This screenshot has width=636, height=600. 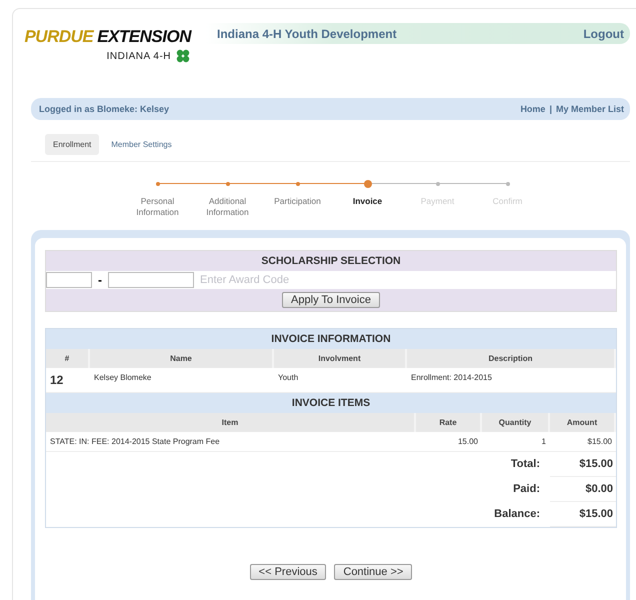 I want to click on total-label: Paid:, so click(x=526, y=490).